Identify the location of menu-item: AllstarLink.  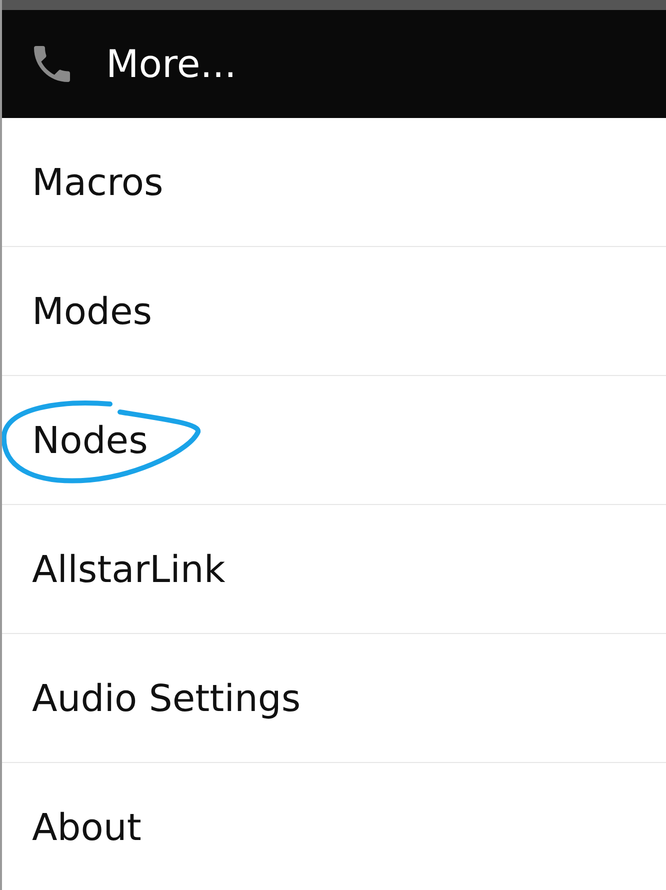
(334, 569).